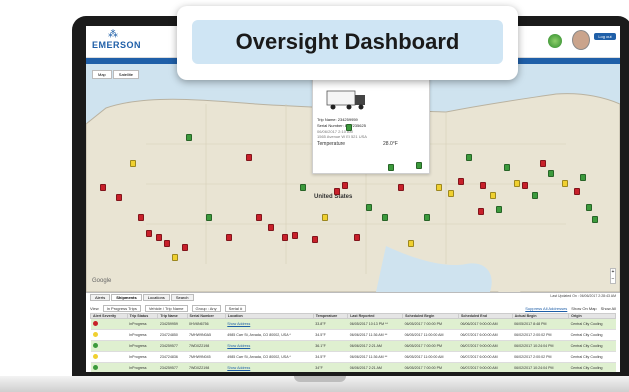  What do you see at coordinates (100, 297) in the screenshot?
I see `tab-alerts: Alerts` at bounding box center [100, 297].